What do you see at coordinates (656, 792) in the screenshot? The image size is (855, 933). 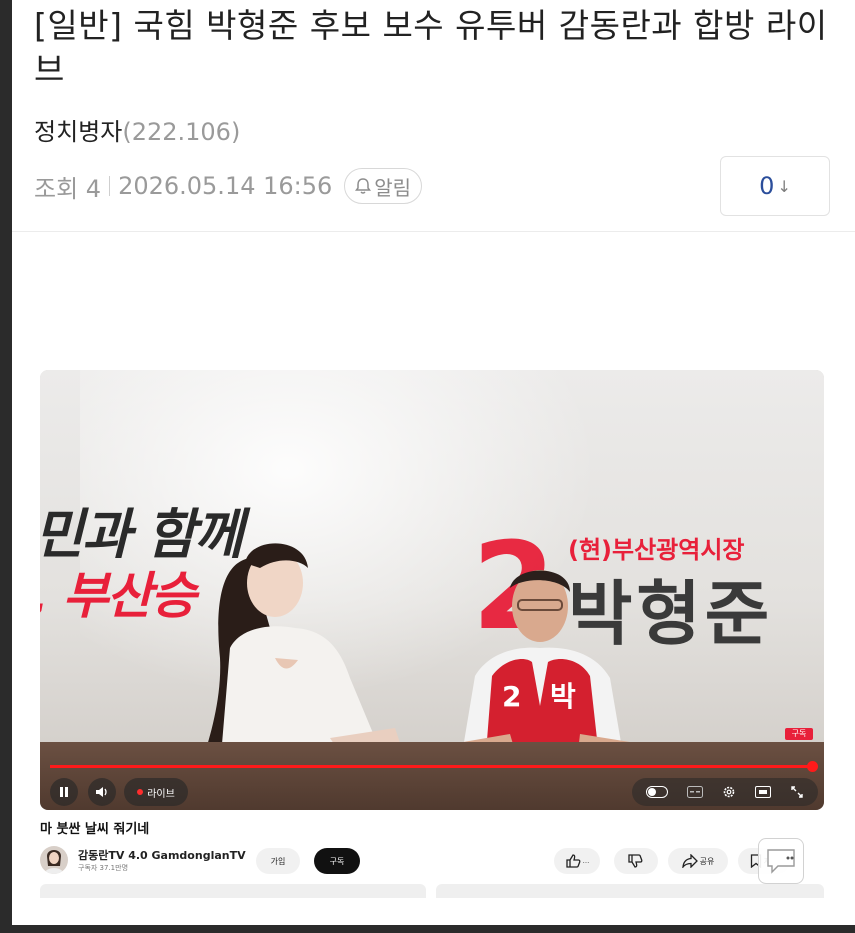 I see `autoplay-toggle-icon` at bounding box center [656, 792].